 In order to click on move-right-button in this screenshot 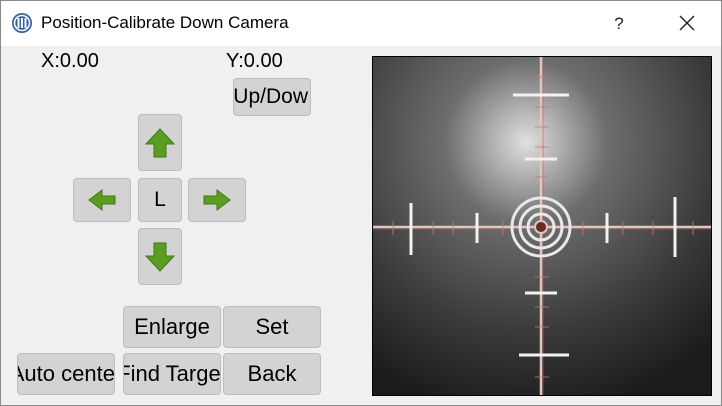, I will do `click(217, 200)`.